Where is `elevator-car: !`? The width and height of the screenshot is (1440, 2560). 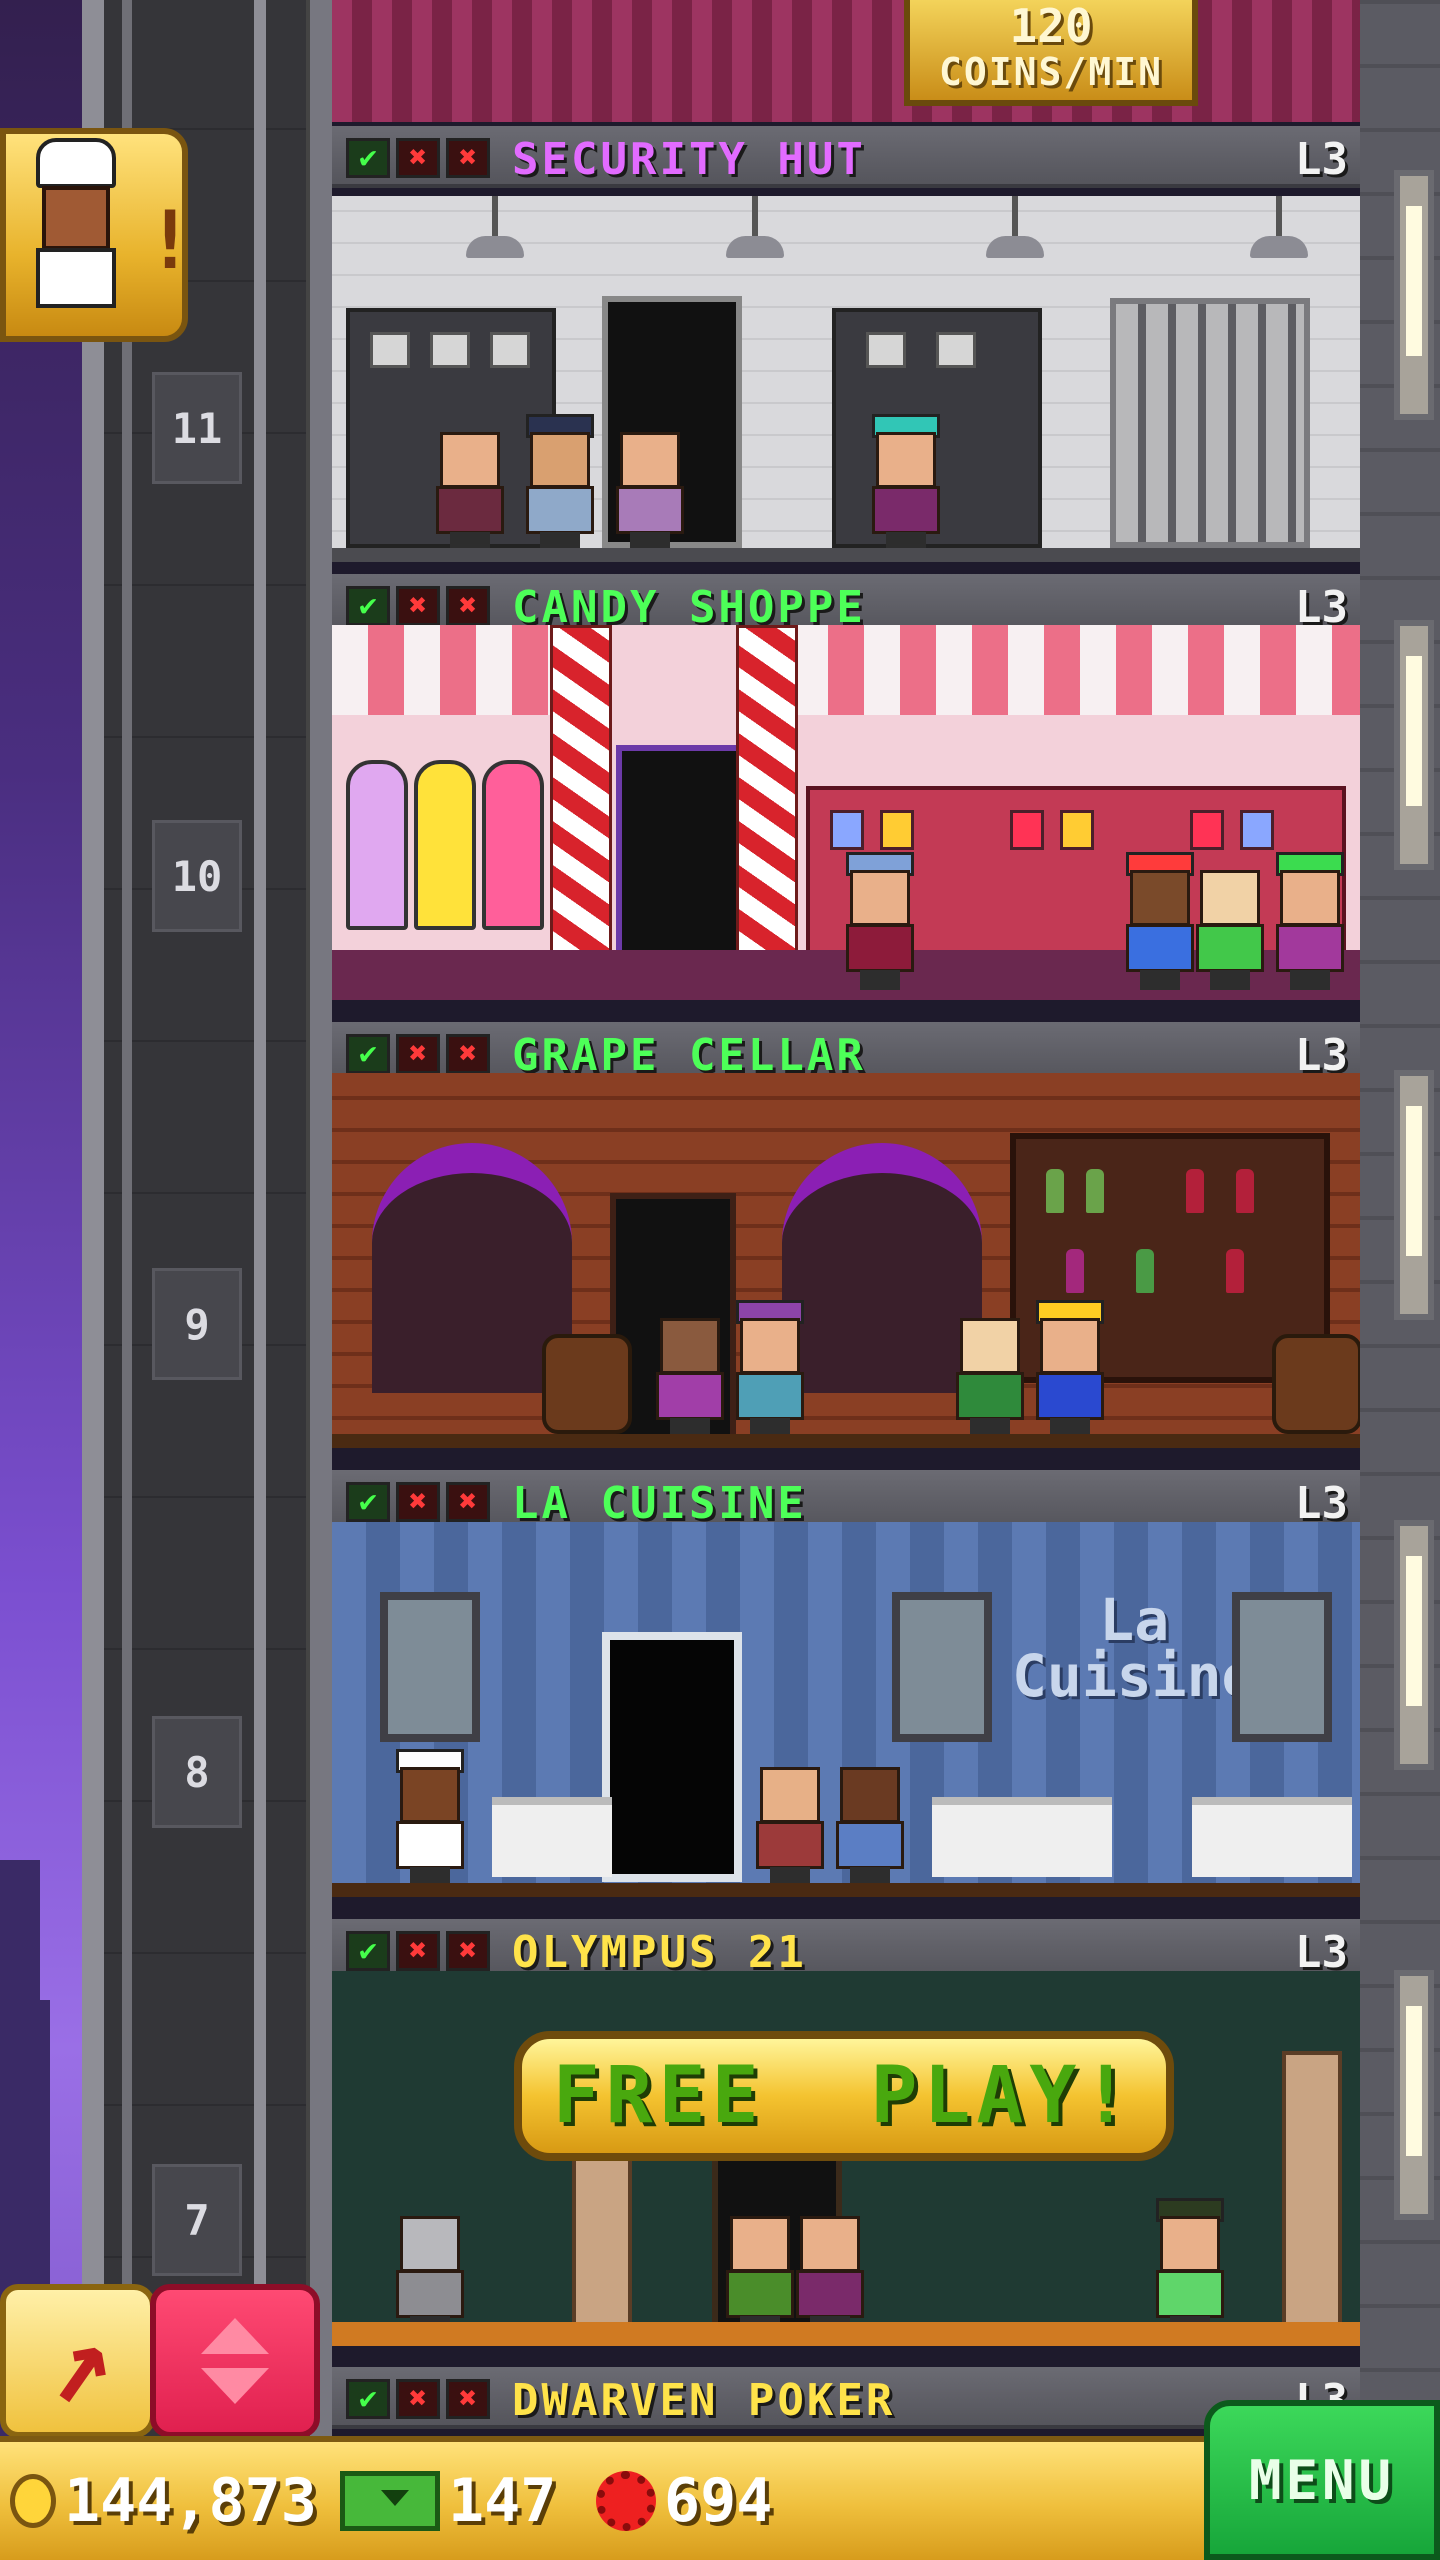 elevator-car: ! is located at coordinates (97, 235).